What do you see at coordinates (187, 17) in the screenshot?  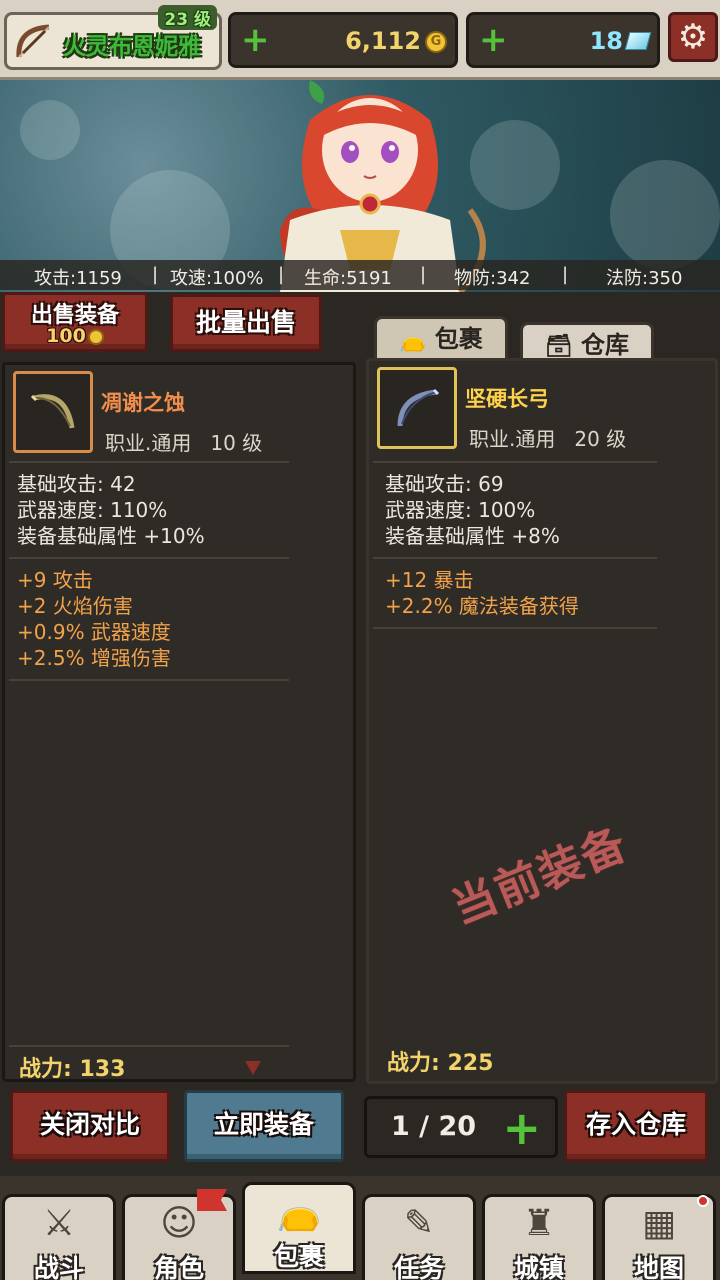 I see `character-level: 23 级` at bounding box center [187, 17].